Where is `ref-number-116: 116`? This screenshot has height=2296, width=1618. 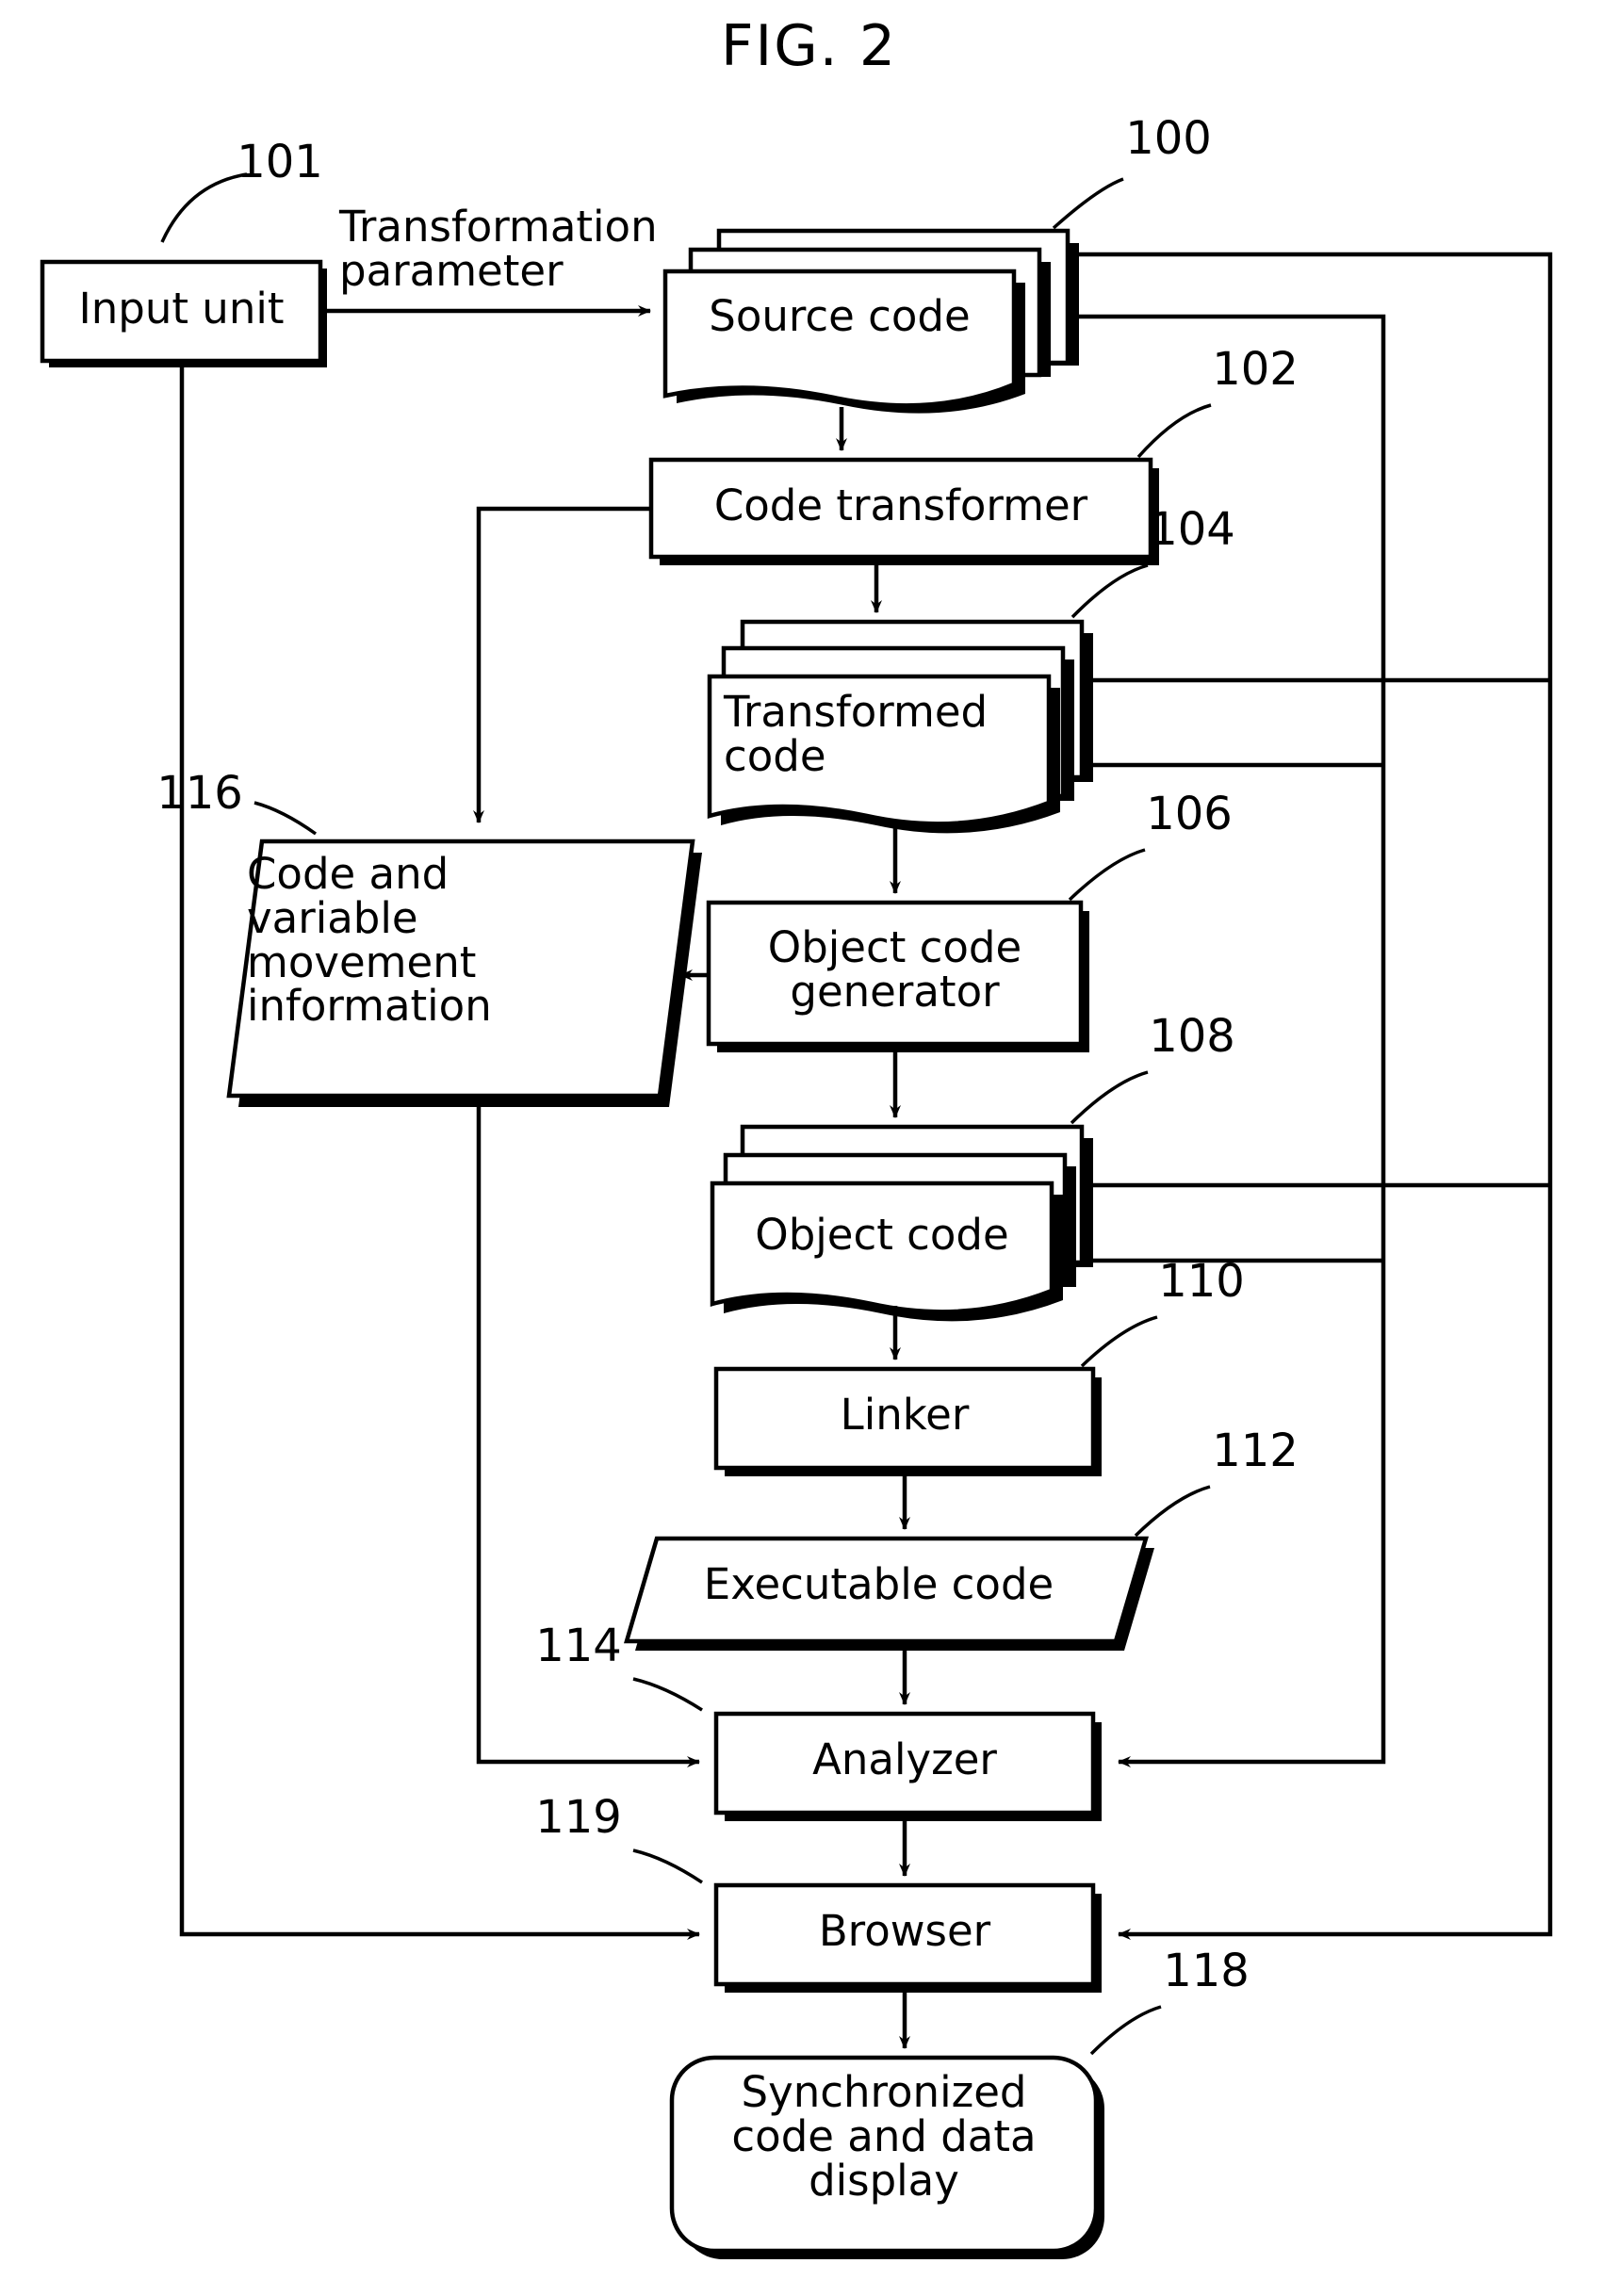
ref-number-116: 116 is located at coordinates (199, 793).